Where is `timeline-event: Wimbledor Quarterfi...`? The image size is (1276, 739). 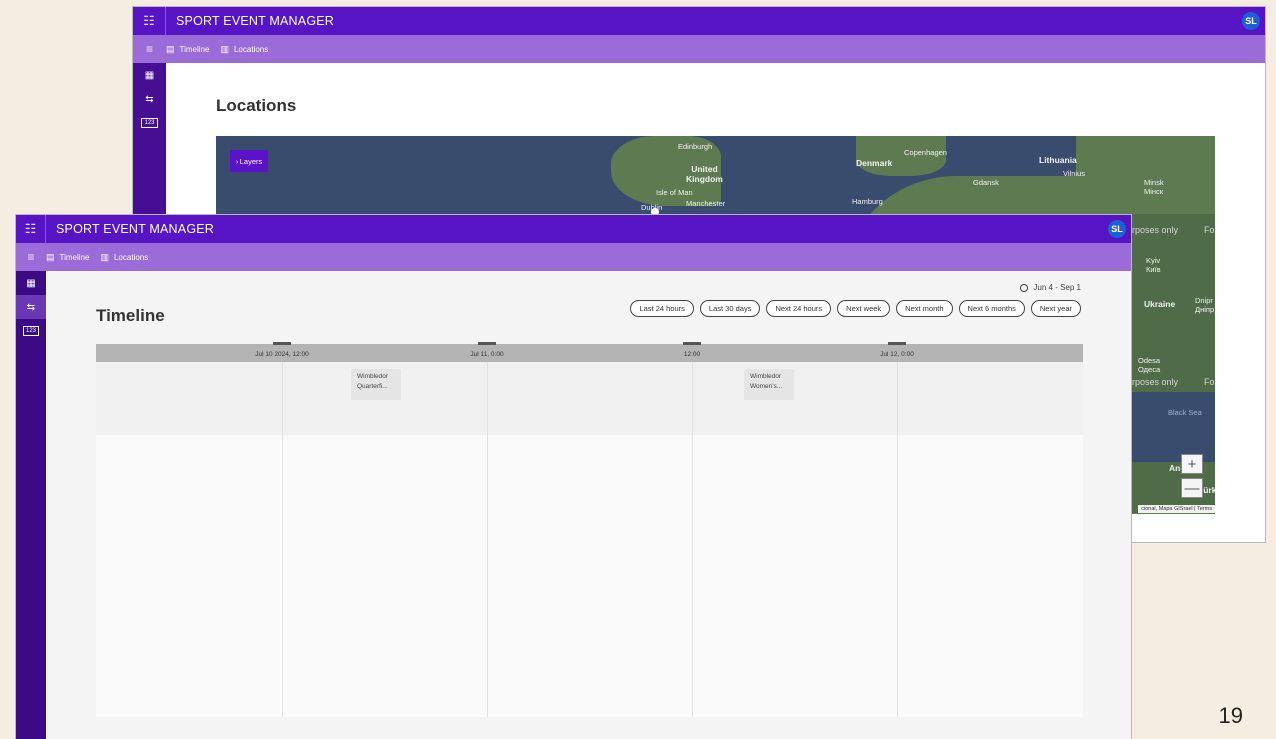
timeline-event: Wimbledor Quarterfi... is located at coordinates (376, 384).